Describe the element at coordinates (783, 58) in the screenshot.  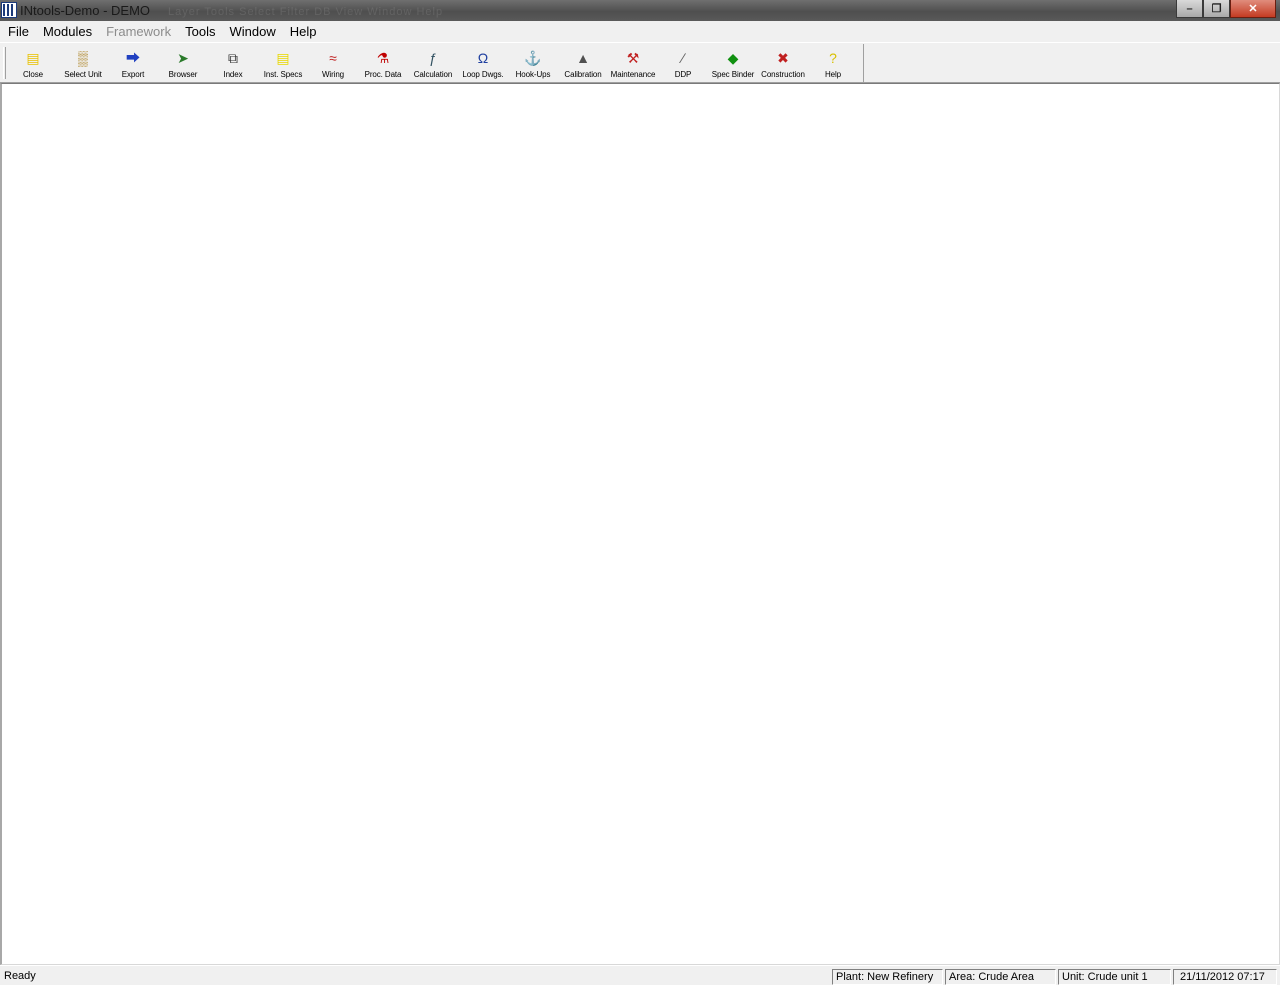
I see `construction-icon: ✖` at that location.